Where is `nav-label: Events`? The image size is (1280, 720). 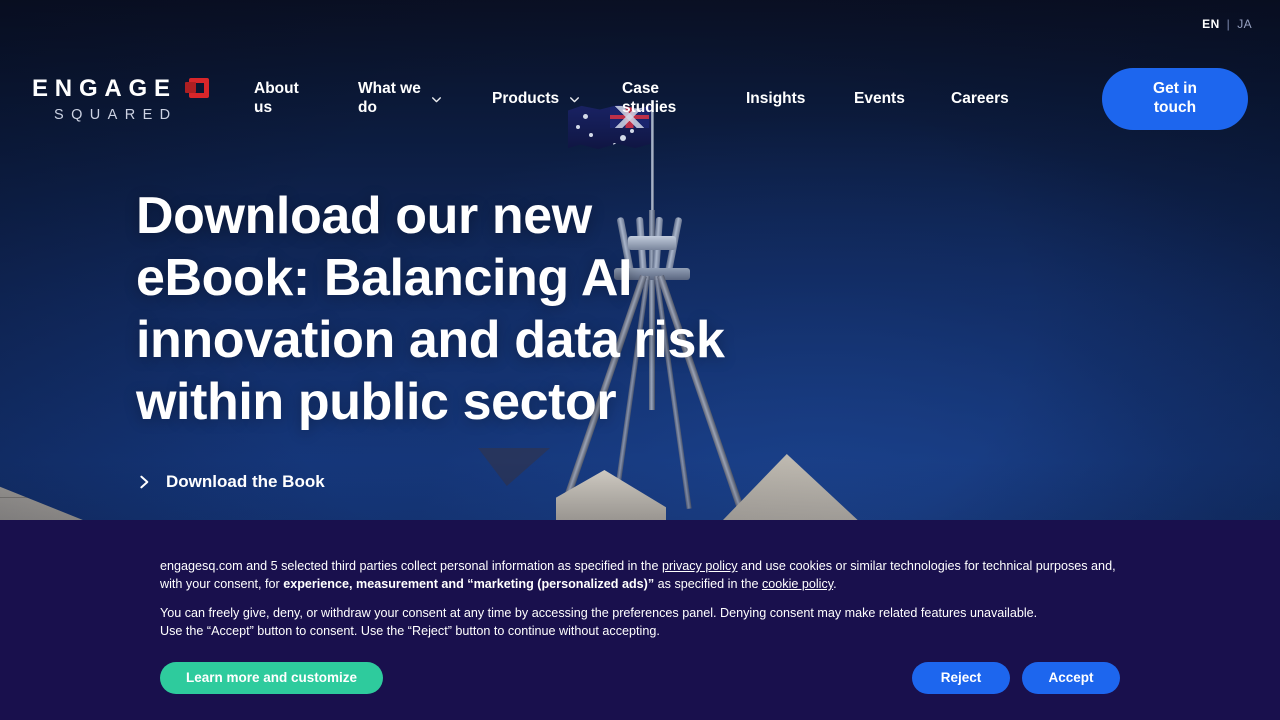
nav-label: Events is located at coordinates (879, 98).